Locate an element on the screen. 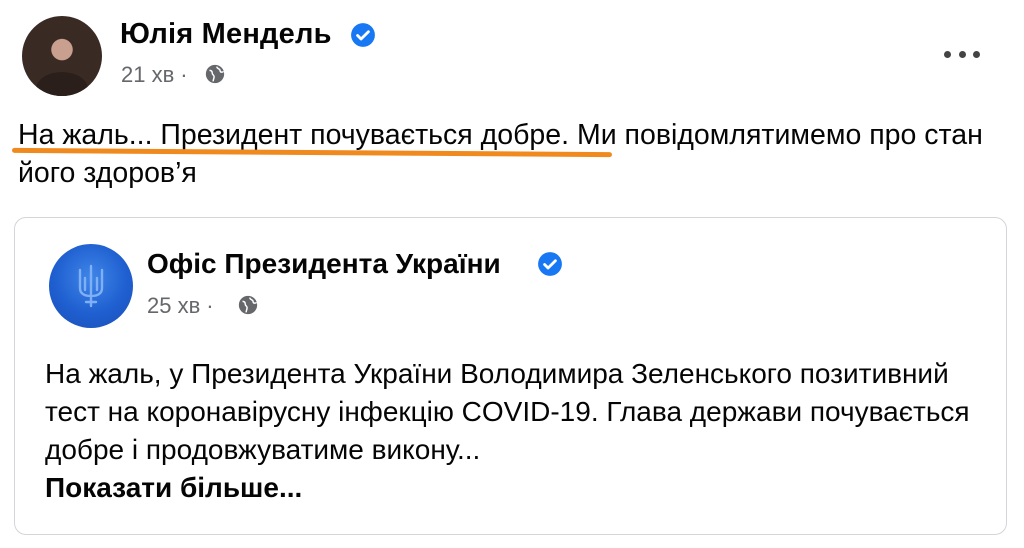 The width and height of the screenshot is (1024, 548). post-time: 21 хв is located at coordinates (147, 74).